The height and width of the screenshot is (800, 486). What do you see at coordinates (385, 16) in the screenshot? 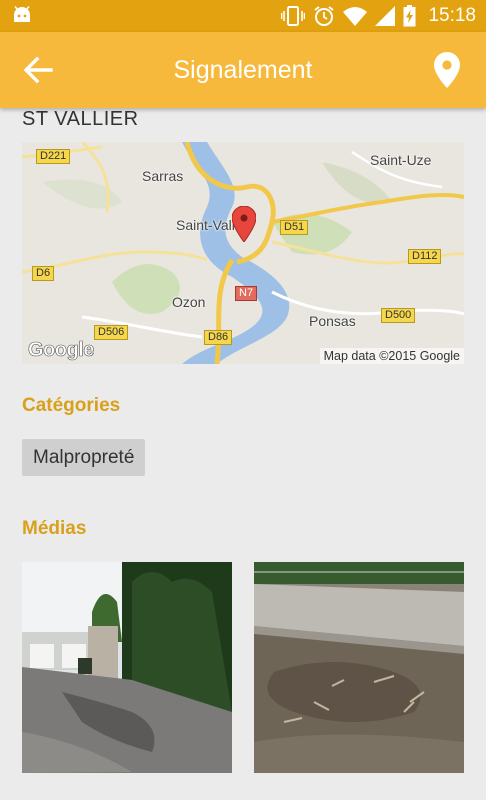
I see `signal-icon` at bounding box center [385, 16].